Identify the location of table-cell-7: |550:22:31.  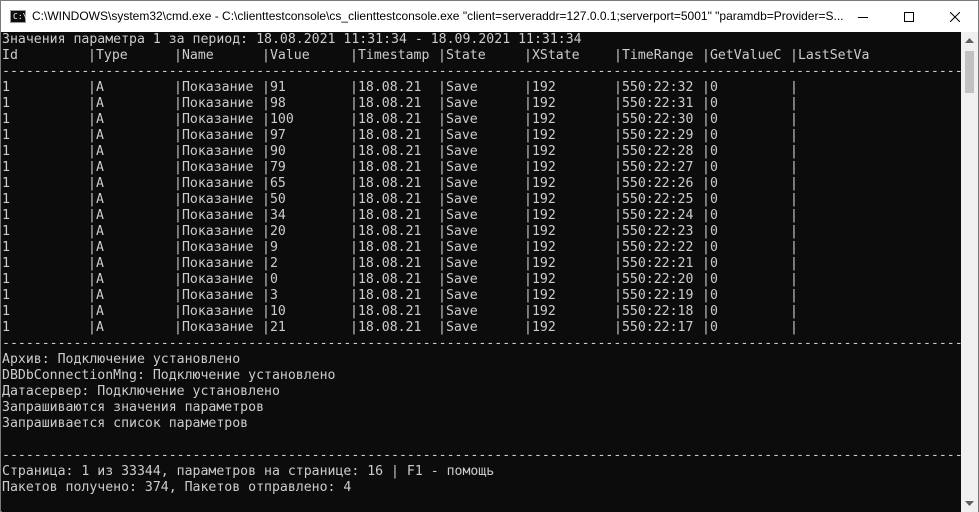
(654, 103).